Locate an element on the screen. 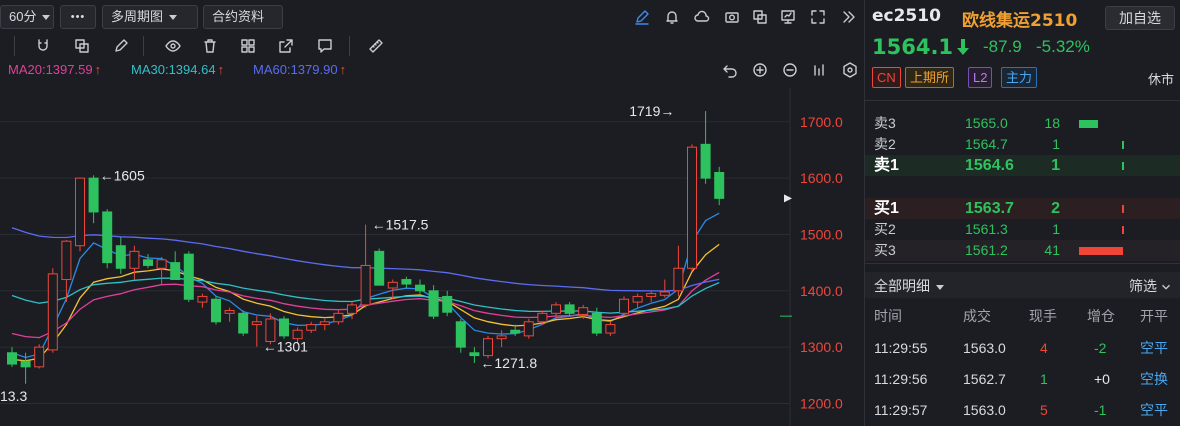 This screenshot has width=1180, height=426. trade-detail-header: 全部明细 筛选 is located at coordinates (1022, 285).